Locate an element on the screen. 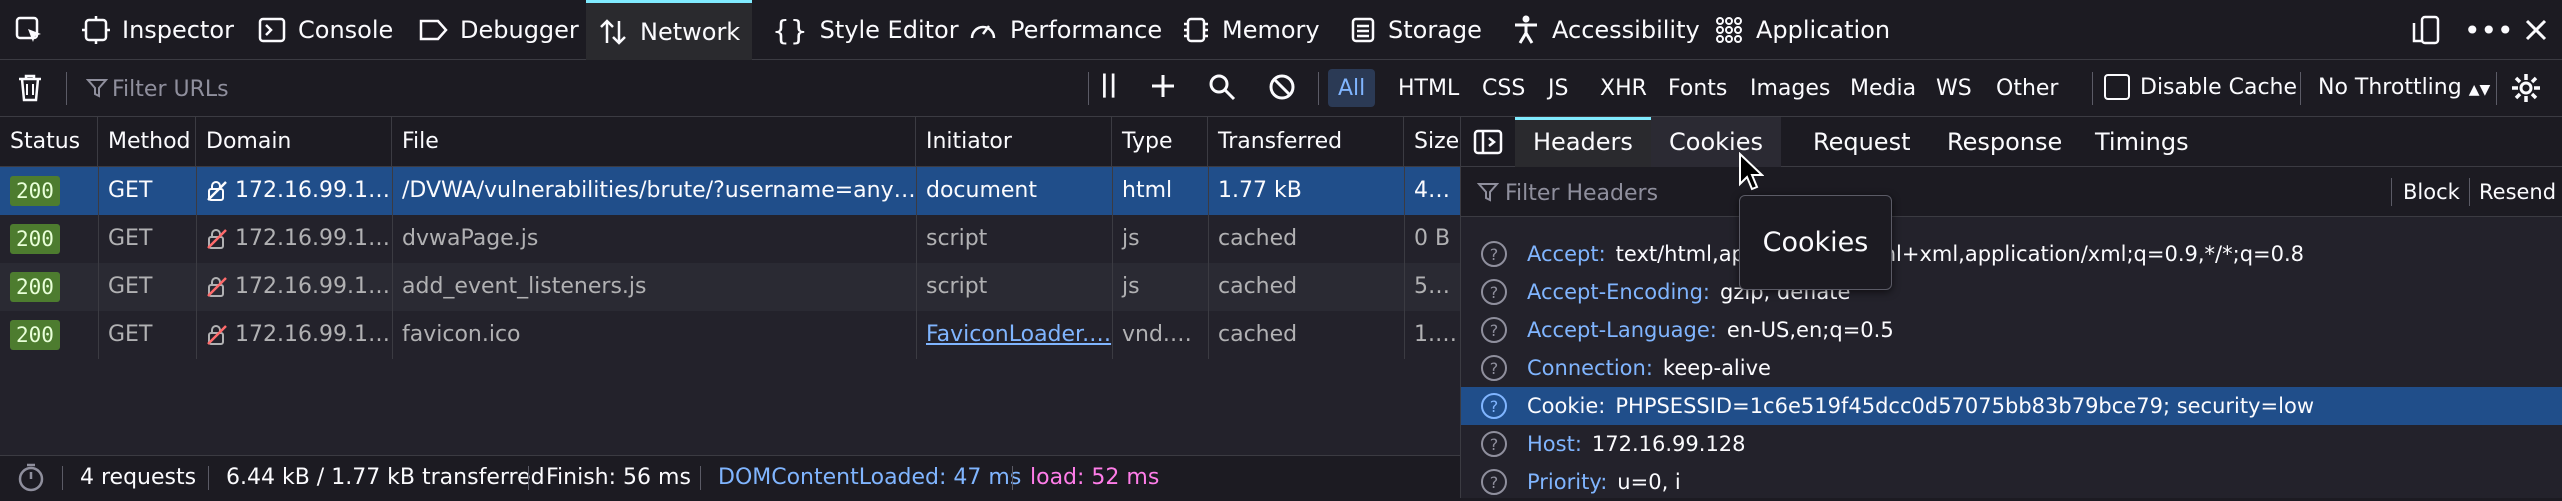 The width and height of the screenshot is (2562, 501). responsive-design-button is located at coordinates (2426, 30).